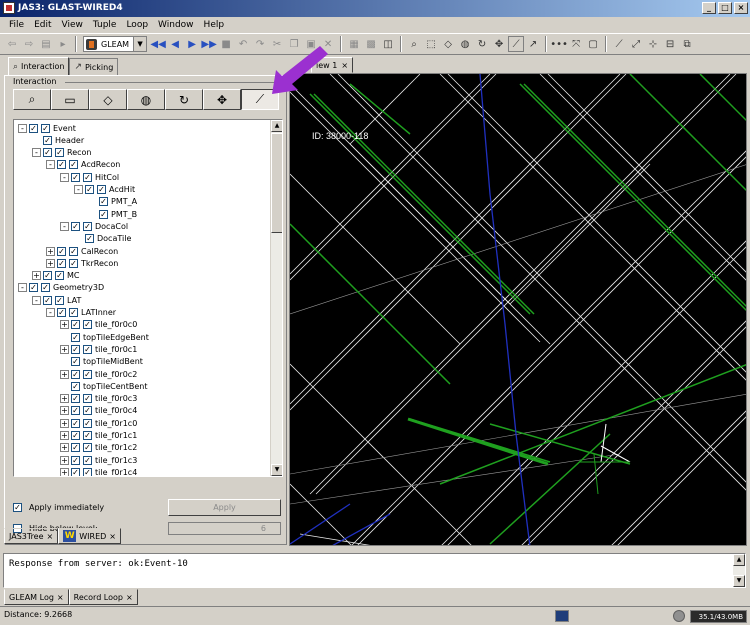  I want to click on tree-node: ✓ topTileMidBent, so click(101, 362).